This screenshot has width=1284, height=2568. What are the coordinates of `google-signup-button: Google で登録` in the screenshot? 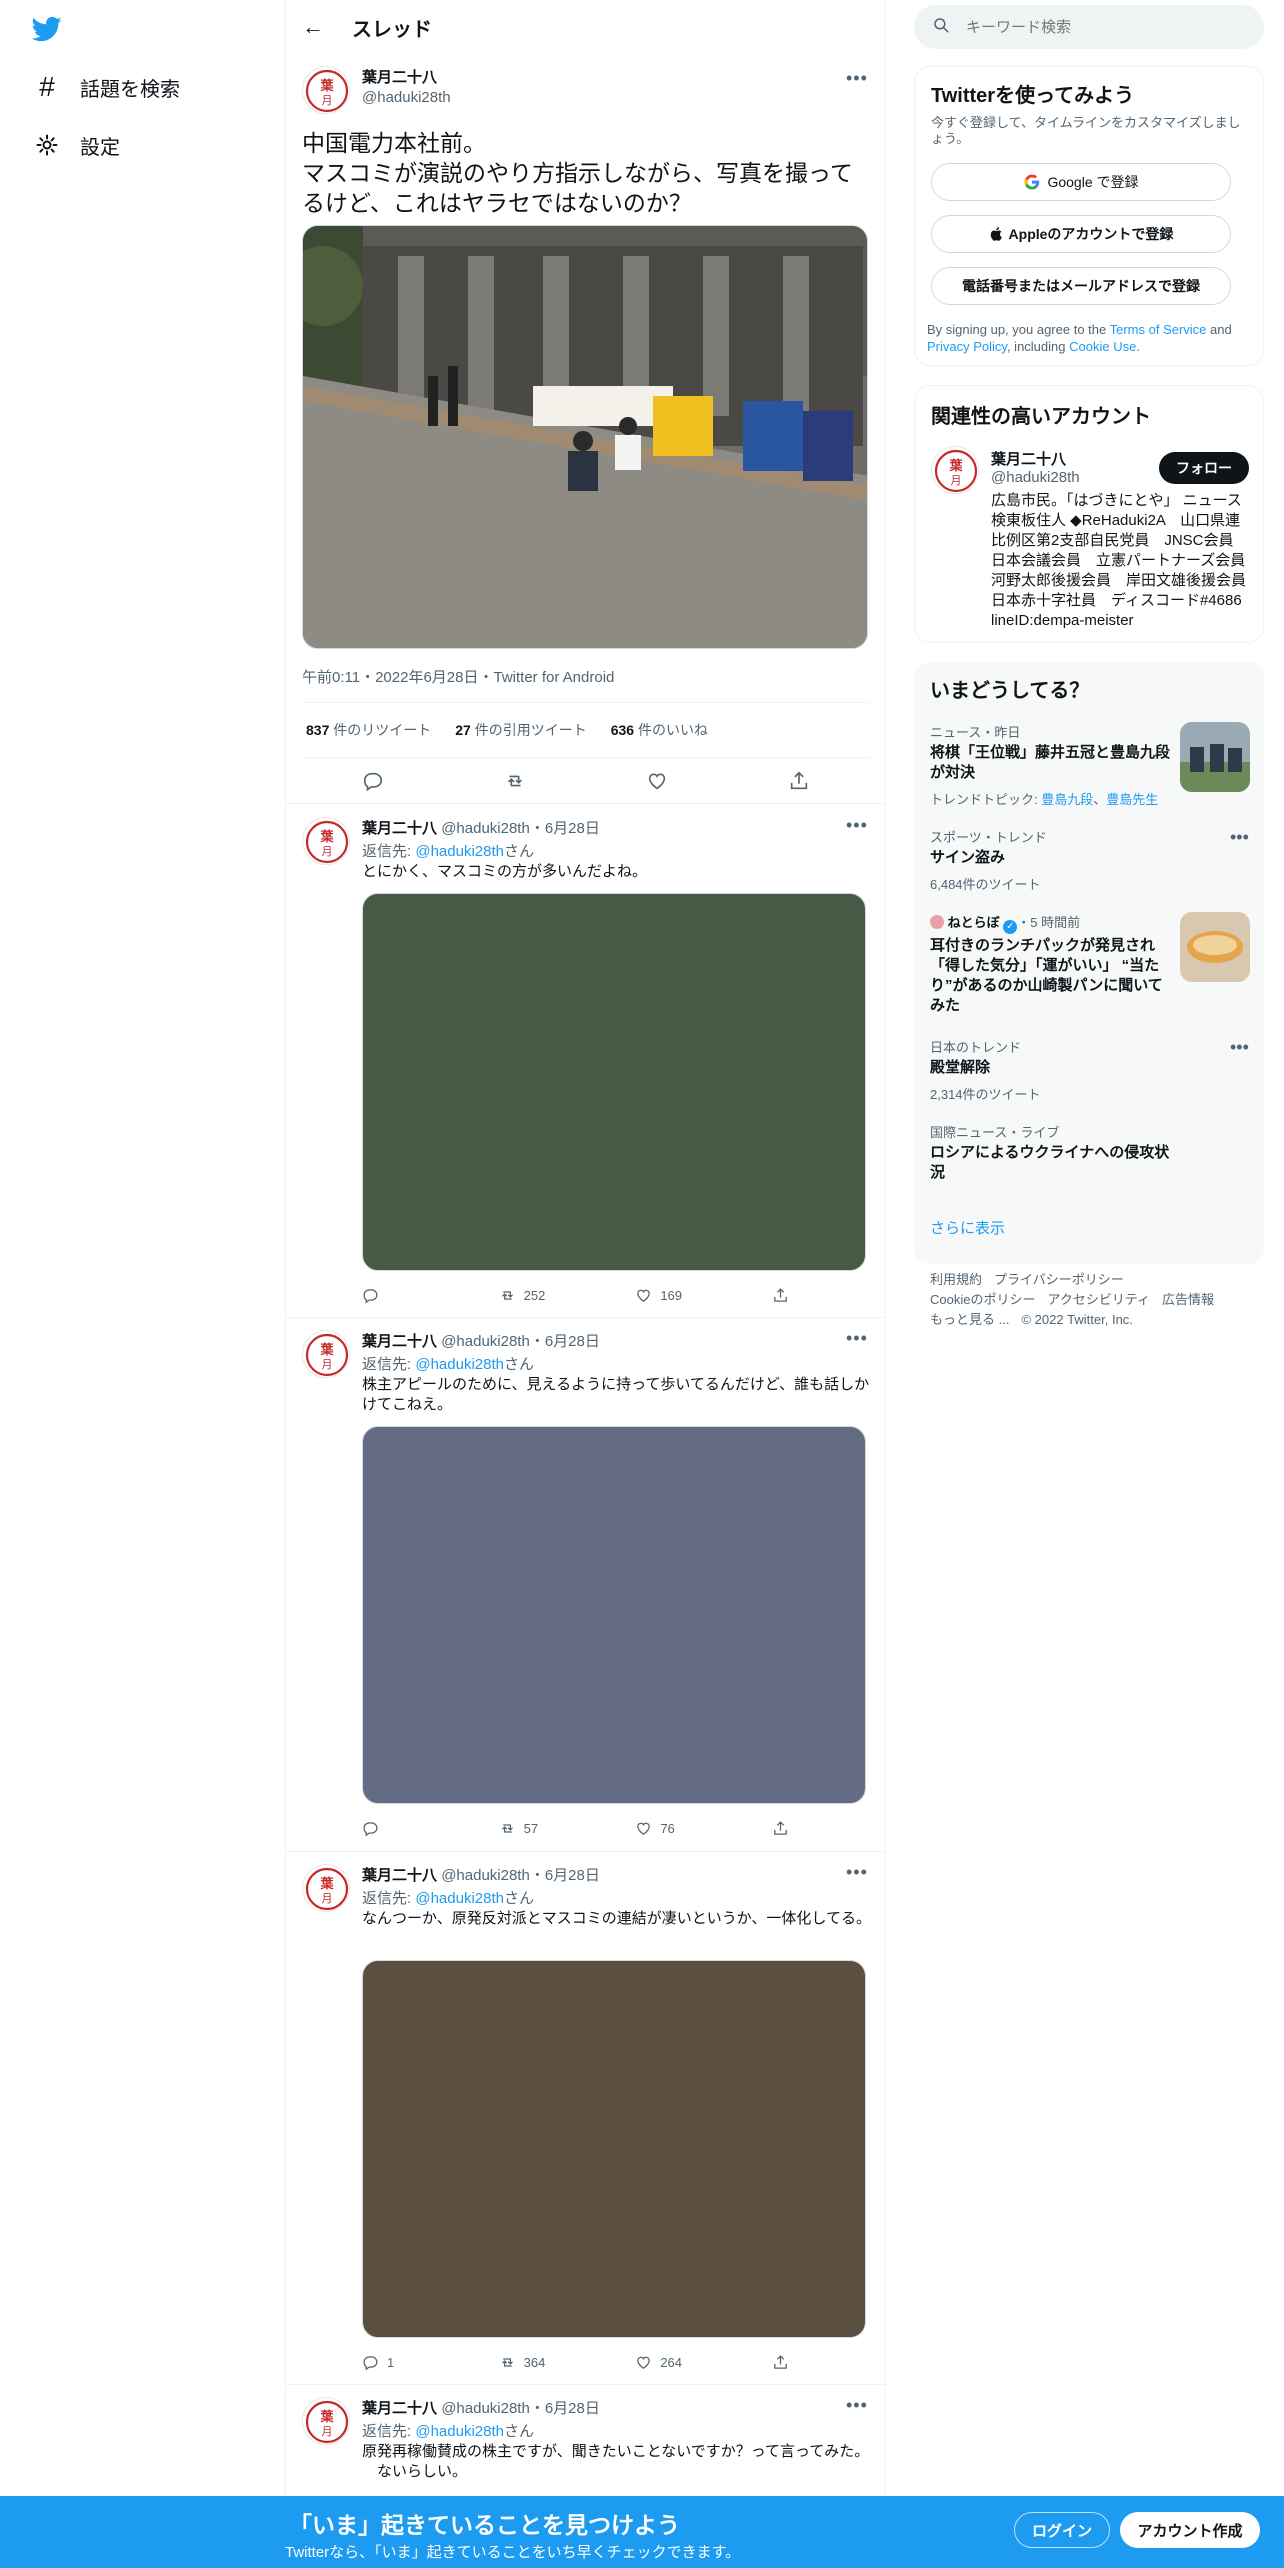 It's located at (1081, 182).